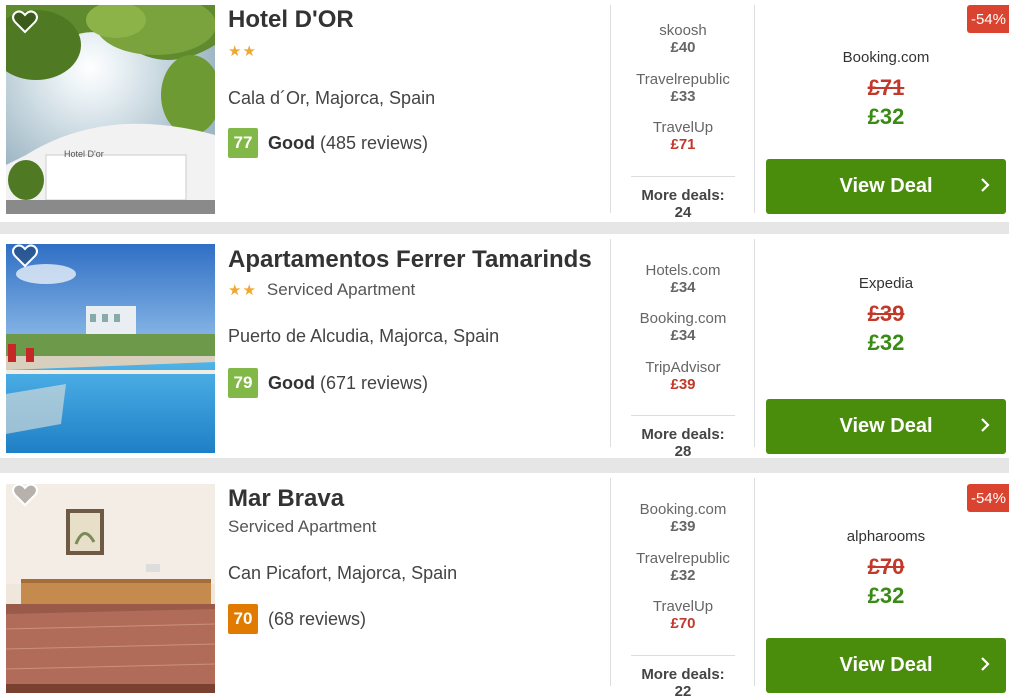 The width and height of the screenshot is (1009, 699). I want to click on best-deal-provider: Booking.com, so click(886, 57).